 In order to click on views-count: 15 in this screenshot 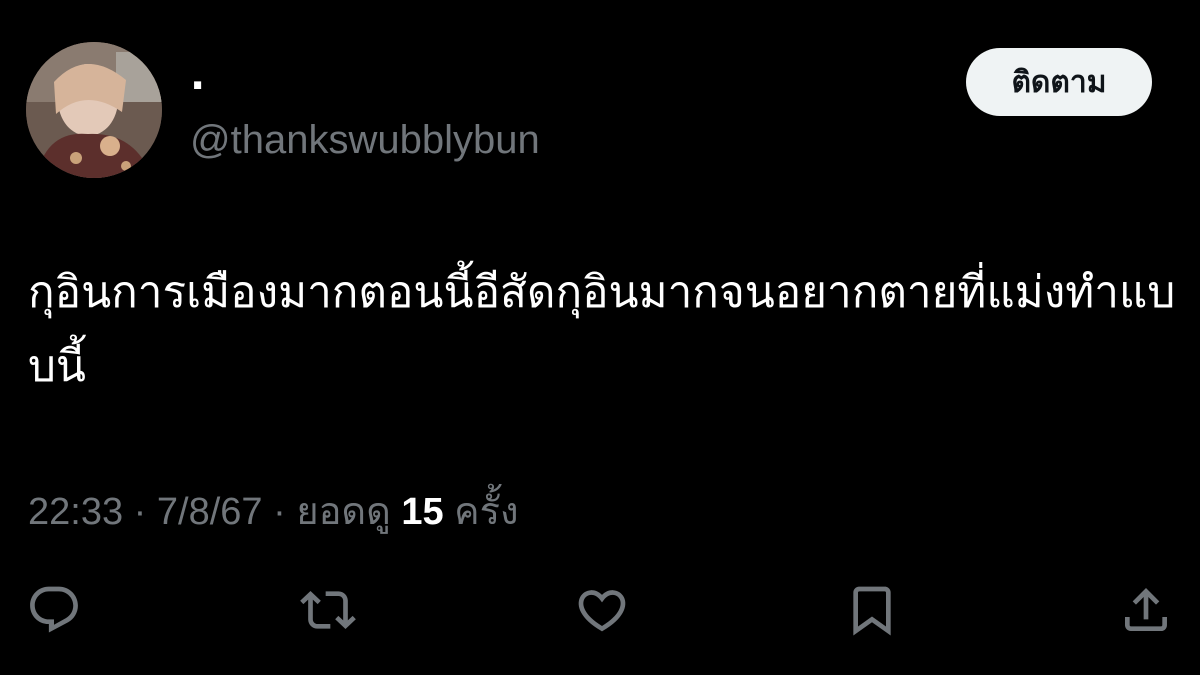, I will do `click(422, 512)`.